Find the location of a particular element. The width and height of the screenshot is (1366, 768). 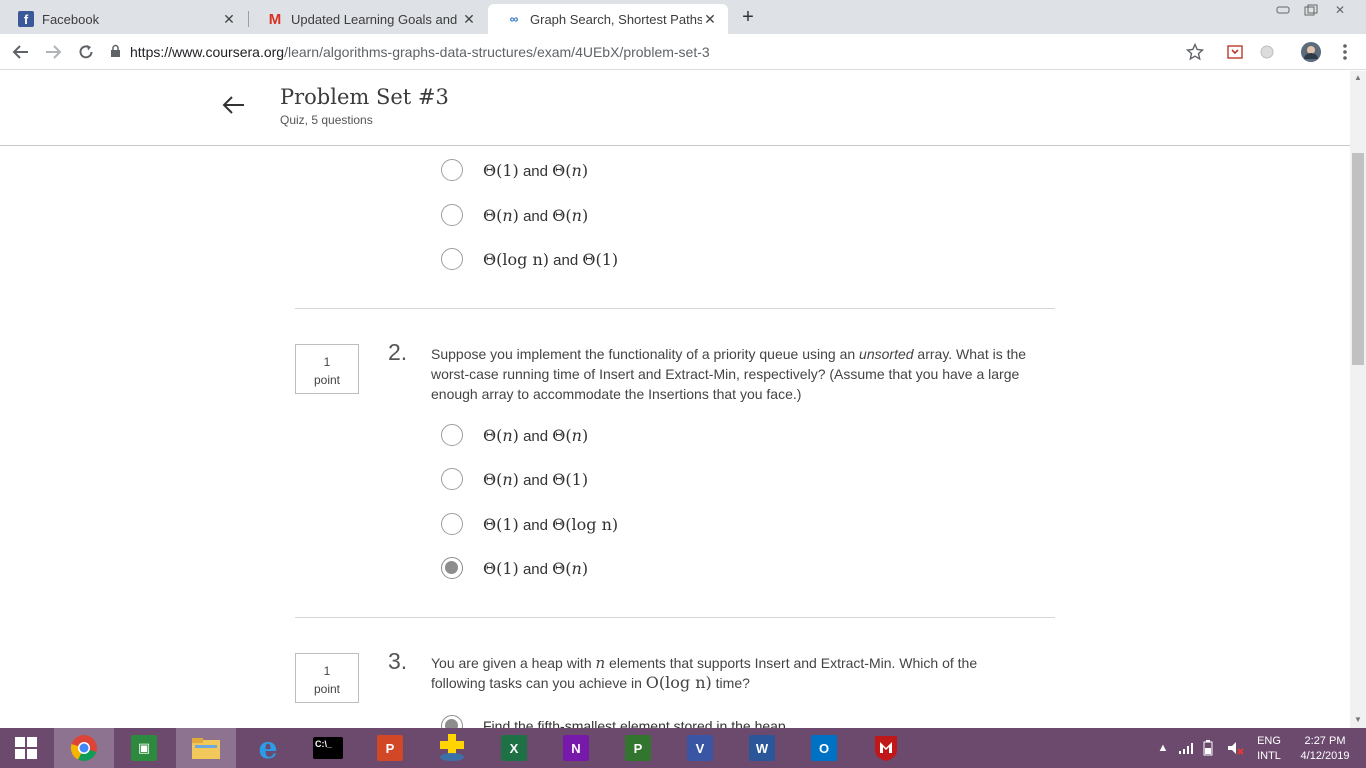

tab-gmail: M Updated Learning Goals and Tim ✕ is located at coordinates (368, 19).